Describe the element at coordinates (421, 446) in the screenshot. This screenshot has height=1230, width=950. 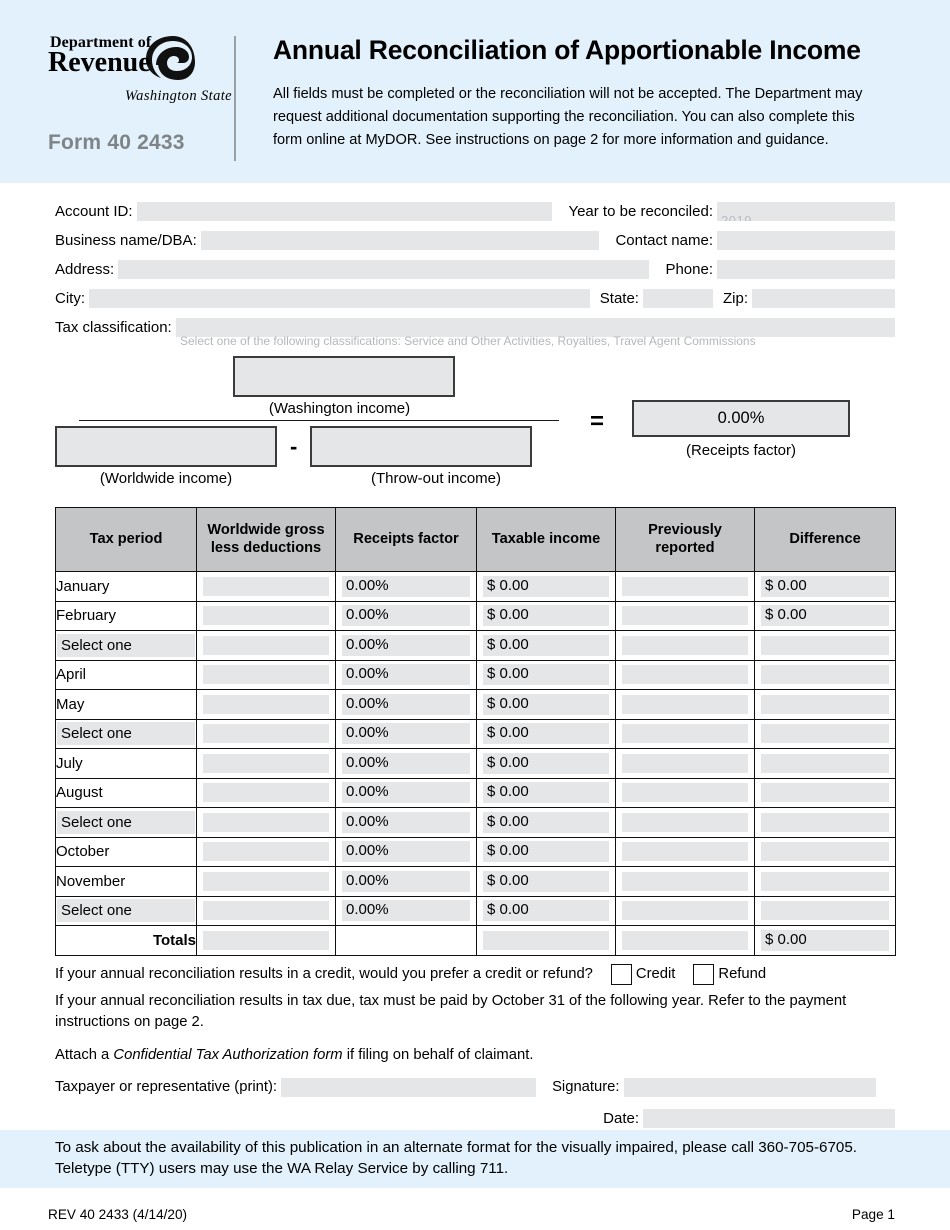
I see `throwout-income-input` at that location.